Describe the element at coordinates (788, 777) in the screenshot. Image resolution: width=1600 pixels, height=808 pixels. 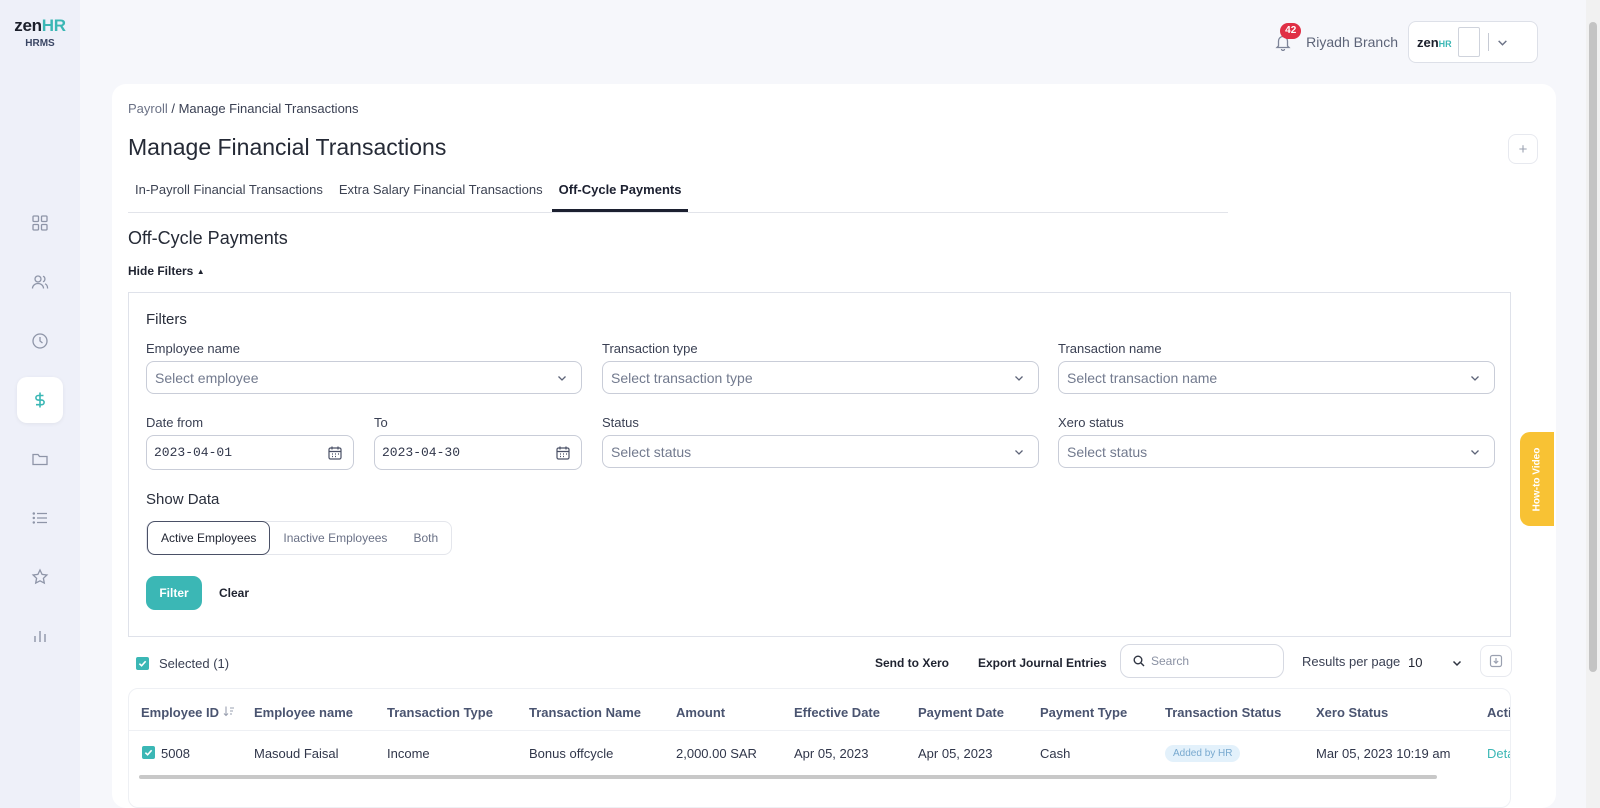
I see `horizontal-scrollbar` at that location.